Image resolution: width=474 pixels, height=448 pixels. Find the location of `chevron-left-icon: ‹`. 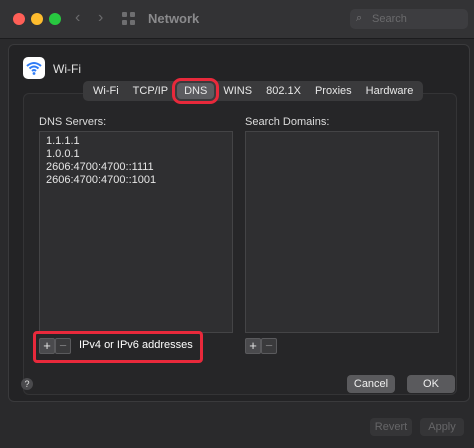

chevron-left-icon: ‹ is located at coordinates (77, 18).